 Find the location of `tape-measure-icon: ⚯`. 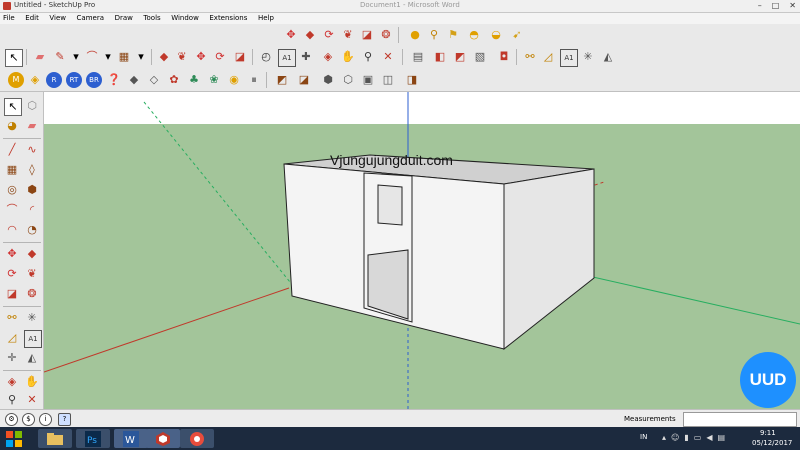

tape-measure-icon: ⚯ is located at coordinates (12, 318).